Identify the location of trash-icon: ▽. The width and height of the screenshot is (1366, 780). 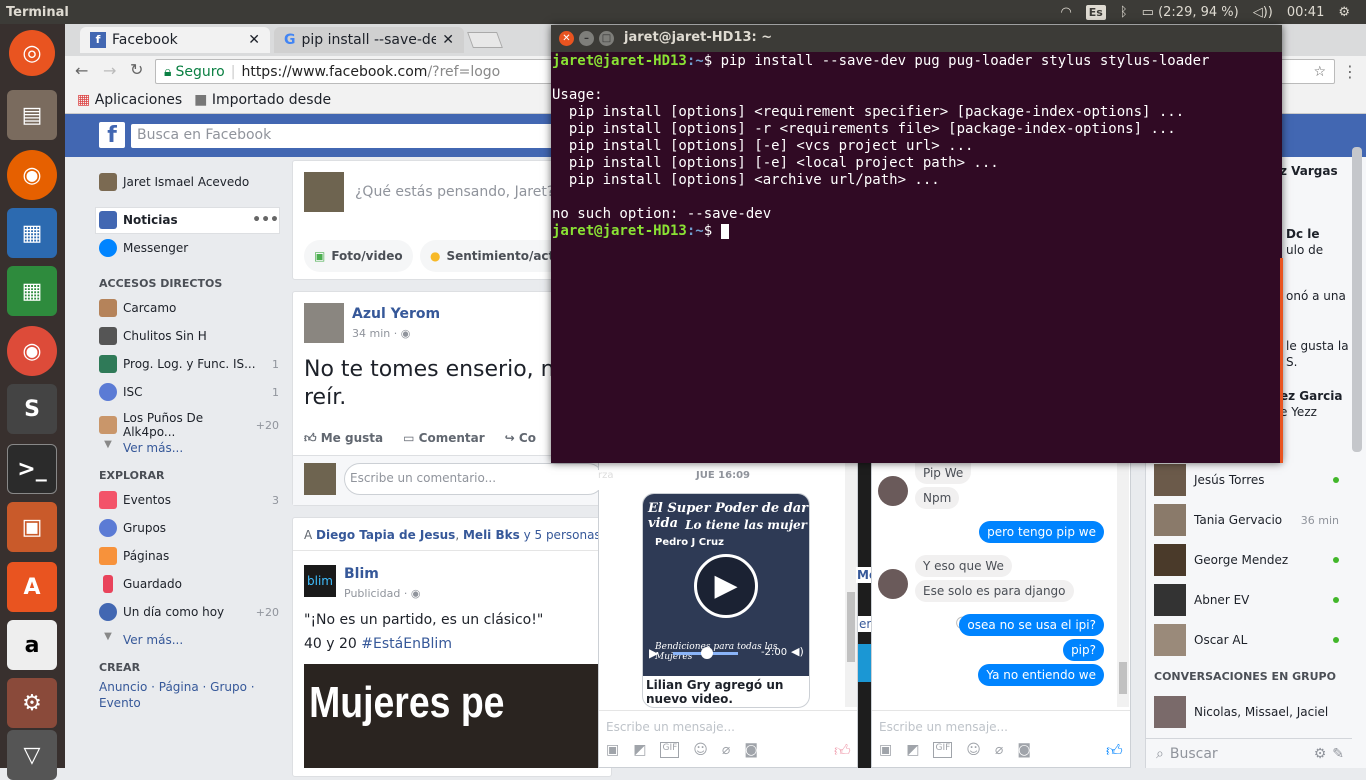
(32, 755).